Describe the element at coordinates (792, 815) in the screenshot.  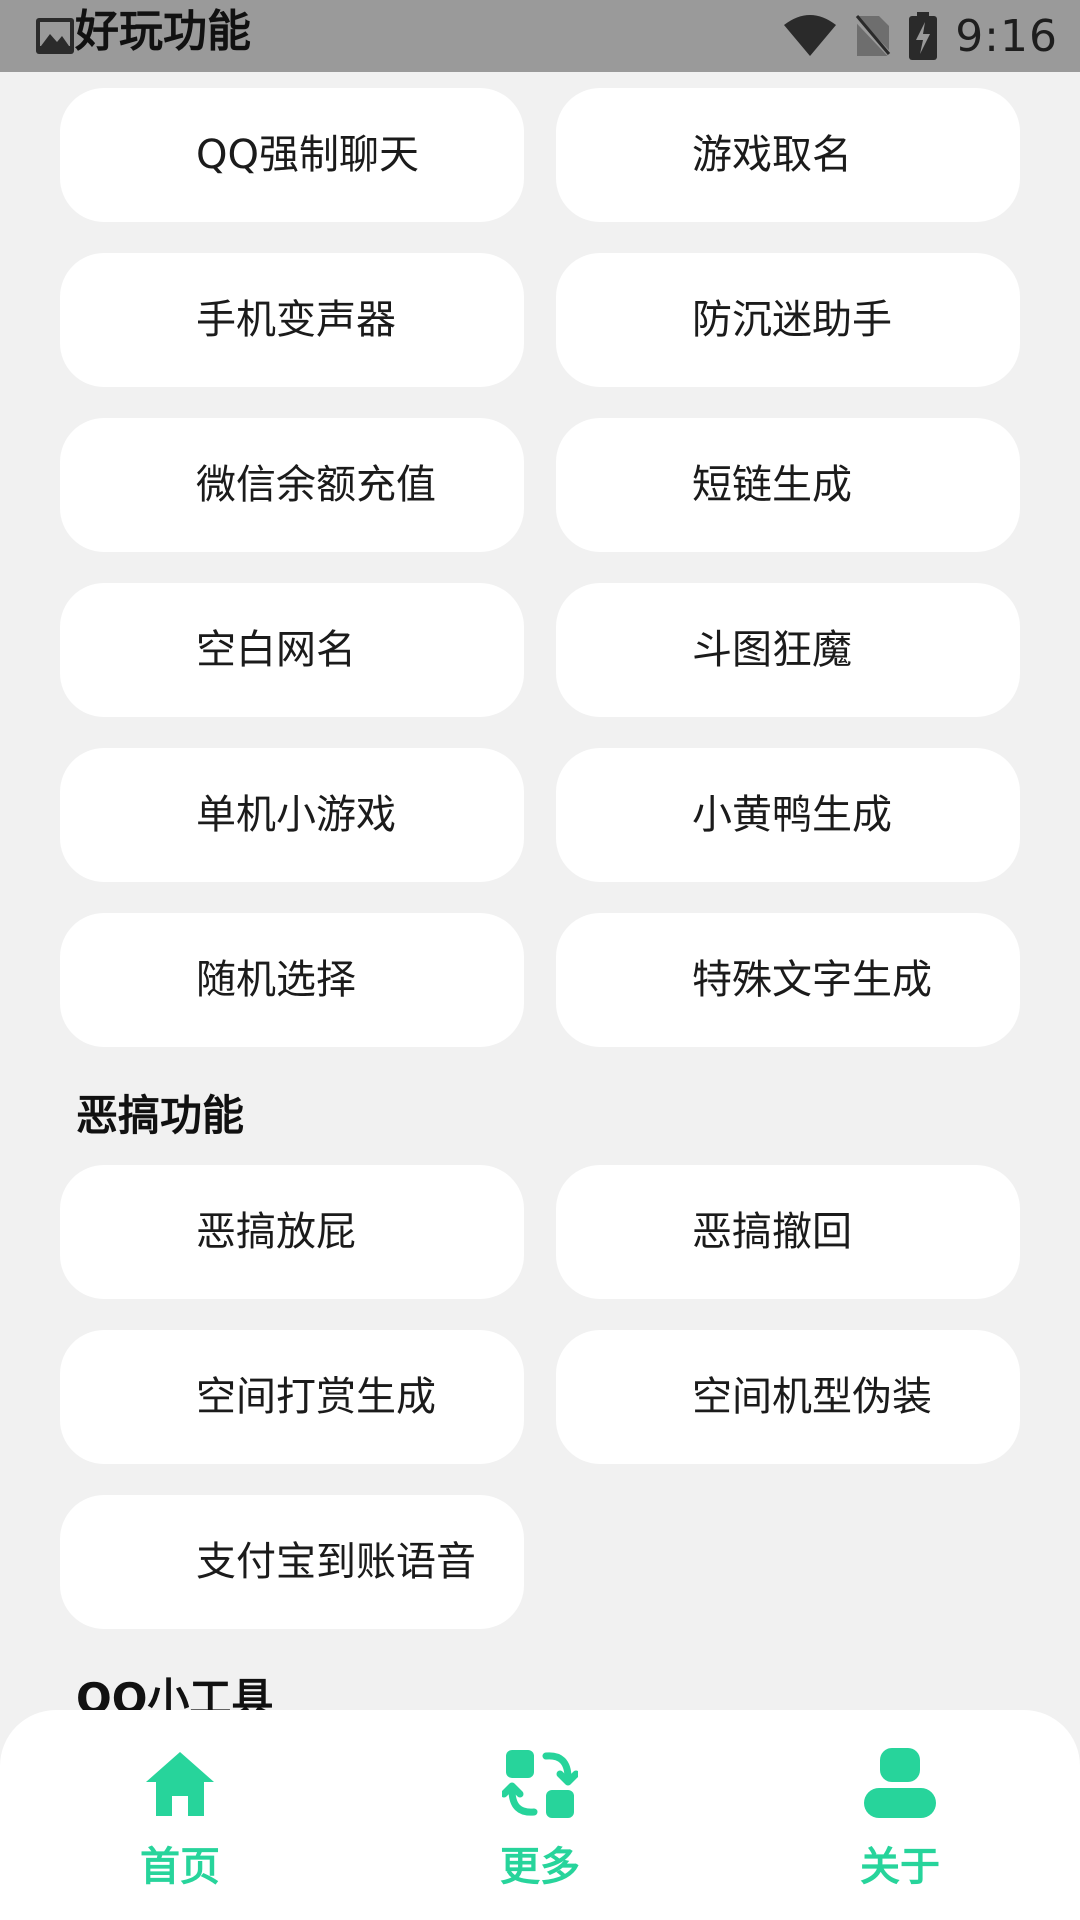
I see `feature-label: 小黄鸭生成` at that location.